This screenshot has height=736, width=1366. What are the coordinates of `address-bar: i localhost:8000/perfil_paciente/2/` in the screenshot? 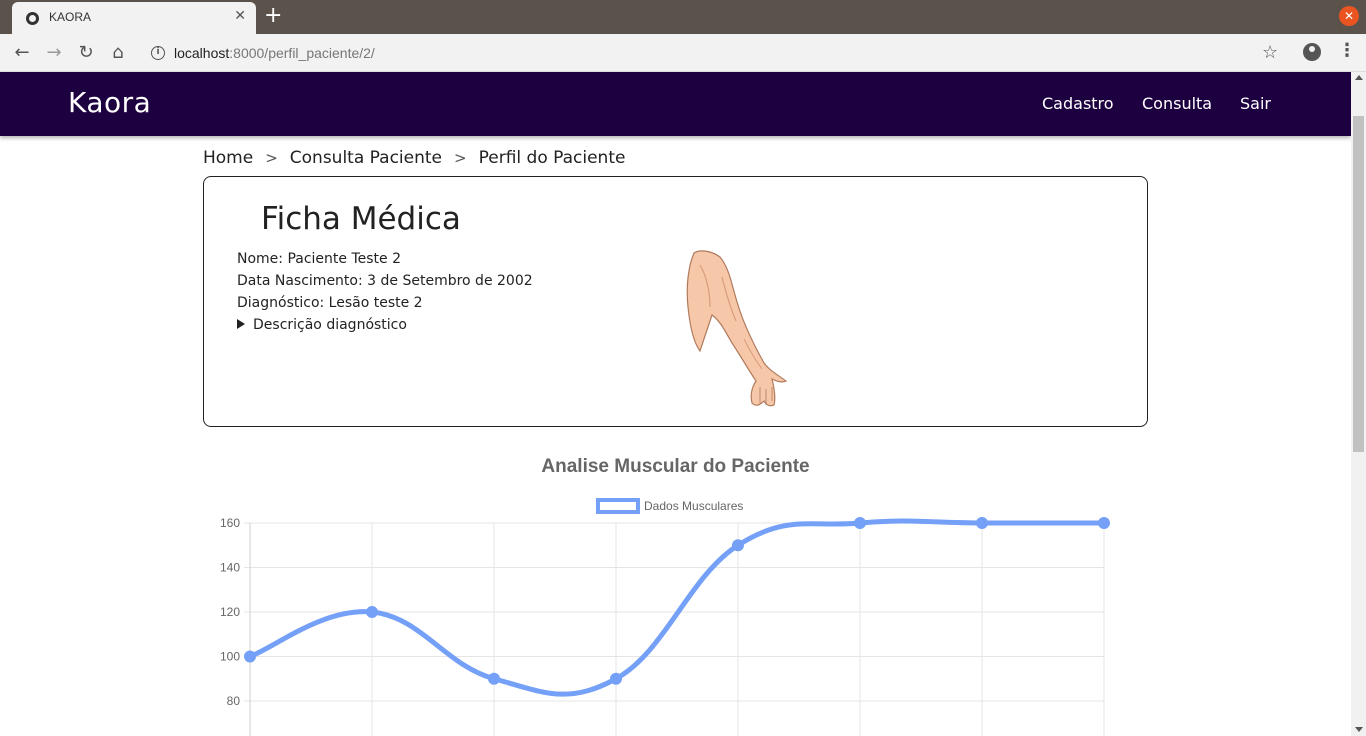 It's located at (715, 53).